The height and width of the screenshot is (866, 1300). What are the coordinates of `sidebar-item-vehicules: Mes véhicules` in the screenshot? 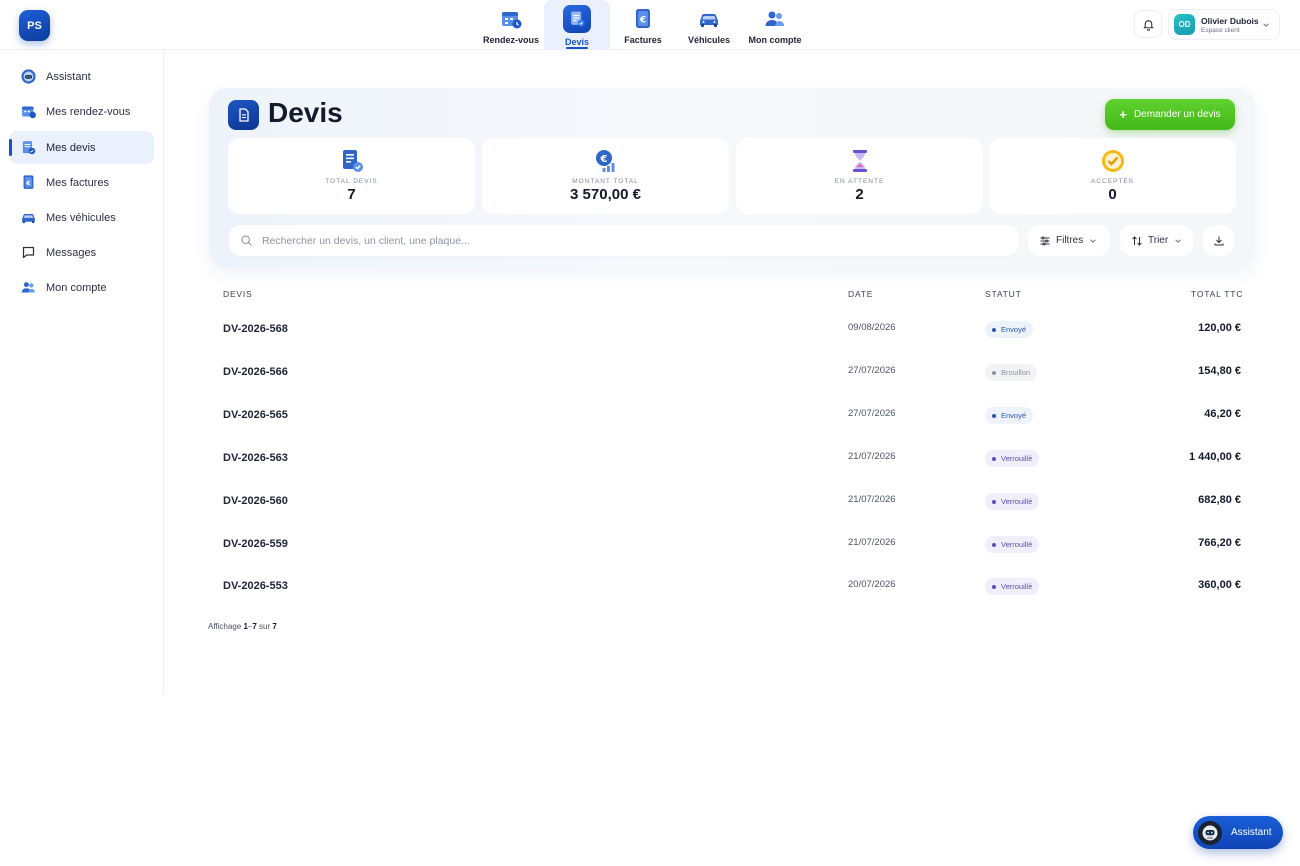 It's located at (81, 217).